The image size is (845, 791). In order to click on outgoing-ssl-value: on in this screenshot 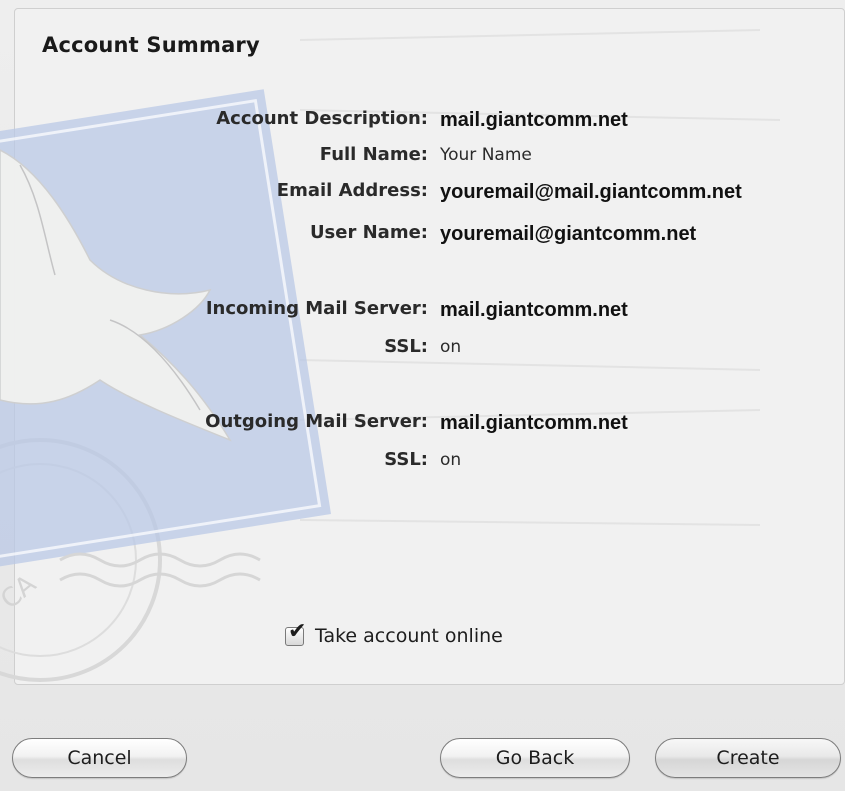, I will do `click(451, 460)`.